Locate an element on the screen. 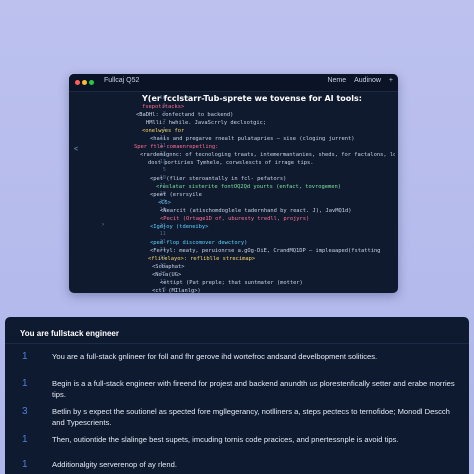  fold-marker-icon: › is located at coordinates (103, 225).